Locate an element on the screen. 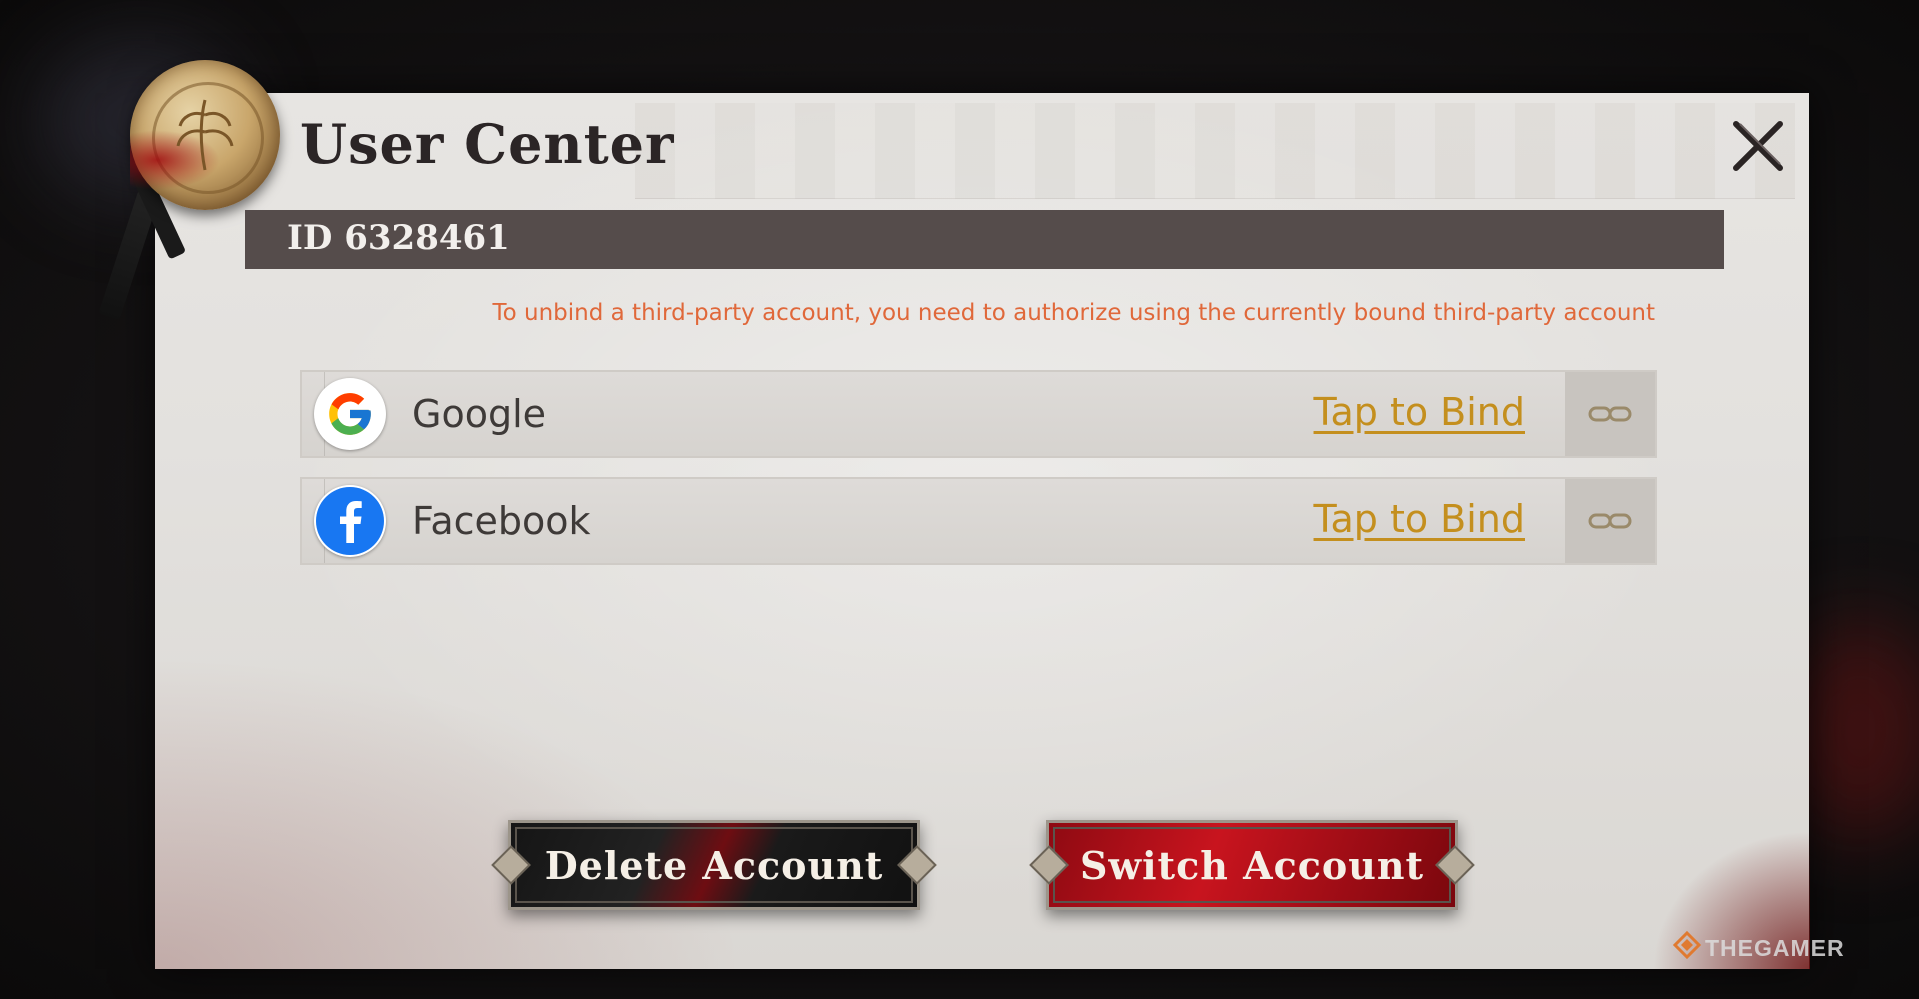  dialog-title: User Center is located at coordinates (487, 144).